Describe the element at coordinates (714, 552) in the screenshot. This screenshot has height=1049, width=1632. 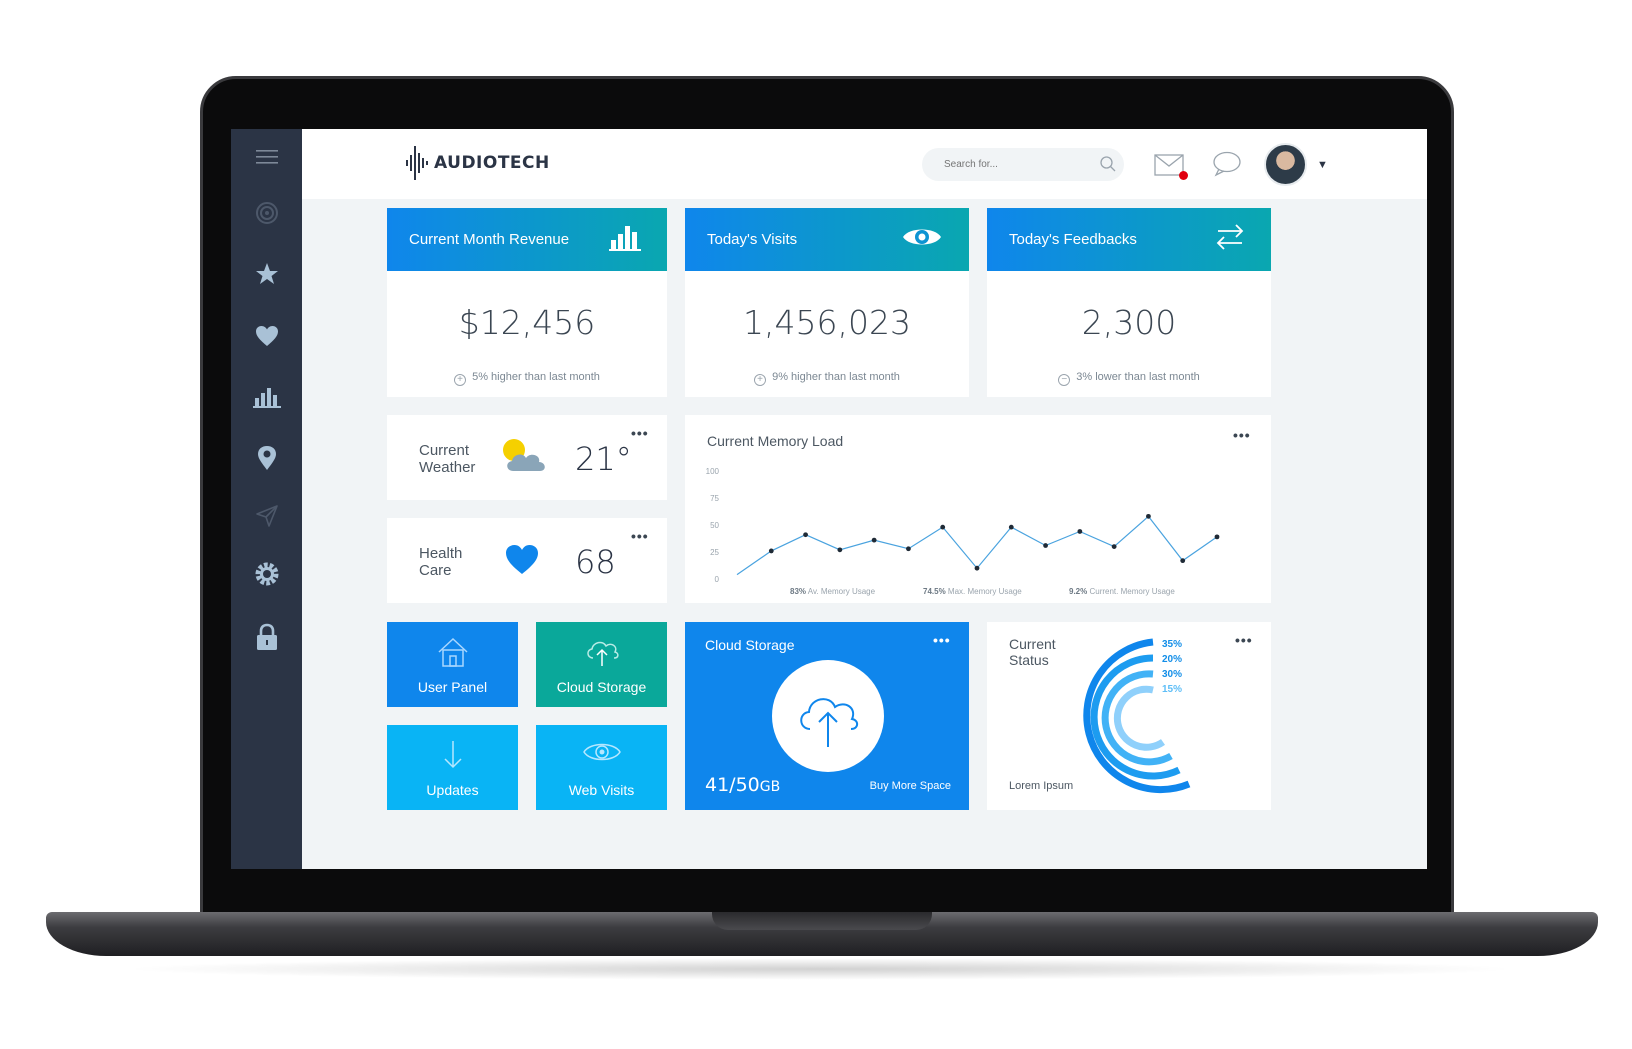
I see `y-tick-label-1: 25` at that location.